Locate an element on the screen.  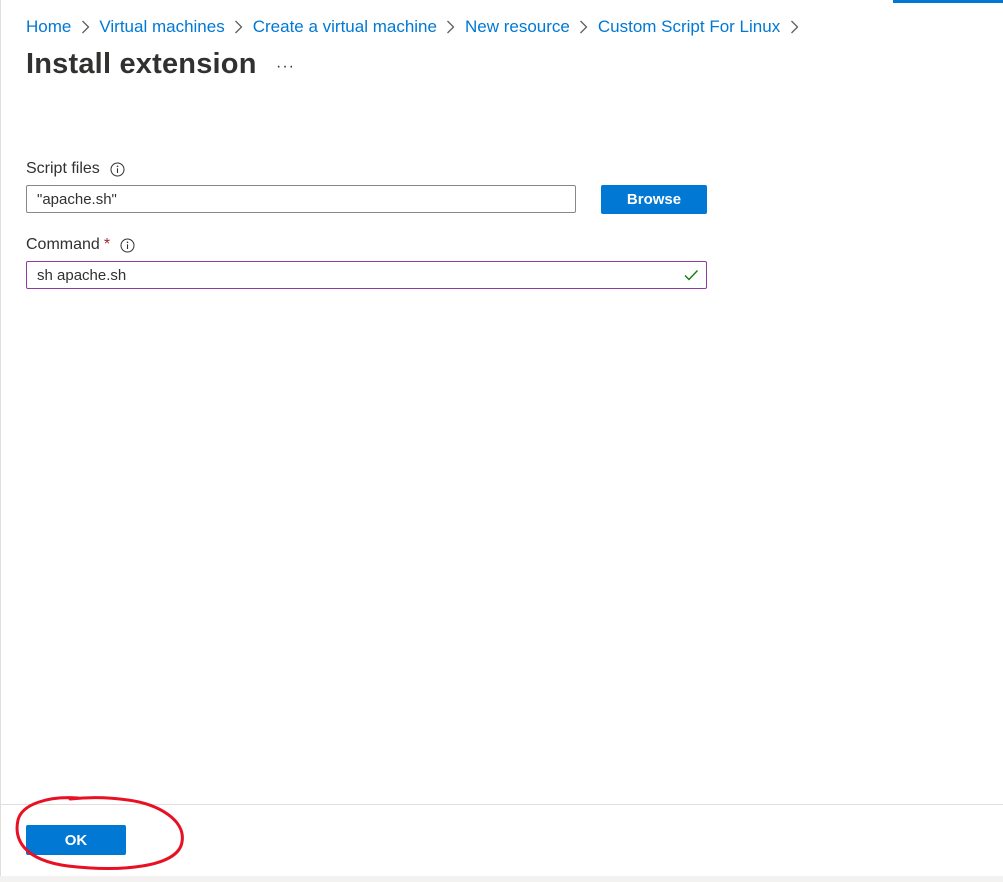
required-indicator: * is located at coordinates (107, 244).